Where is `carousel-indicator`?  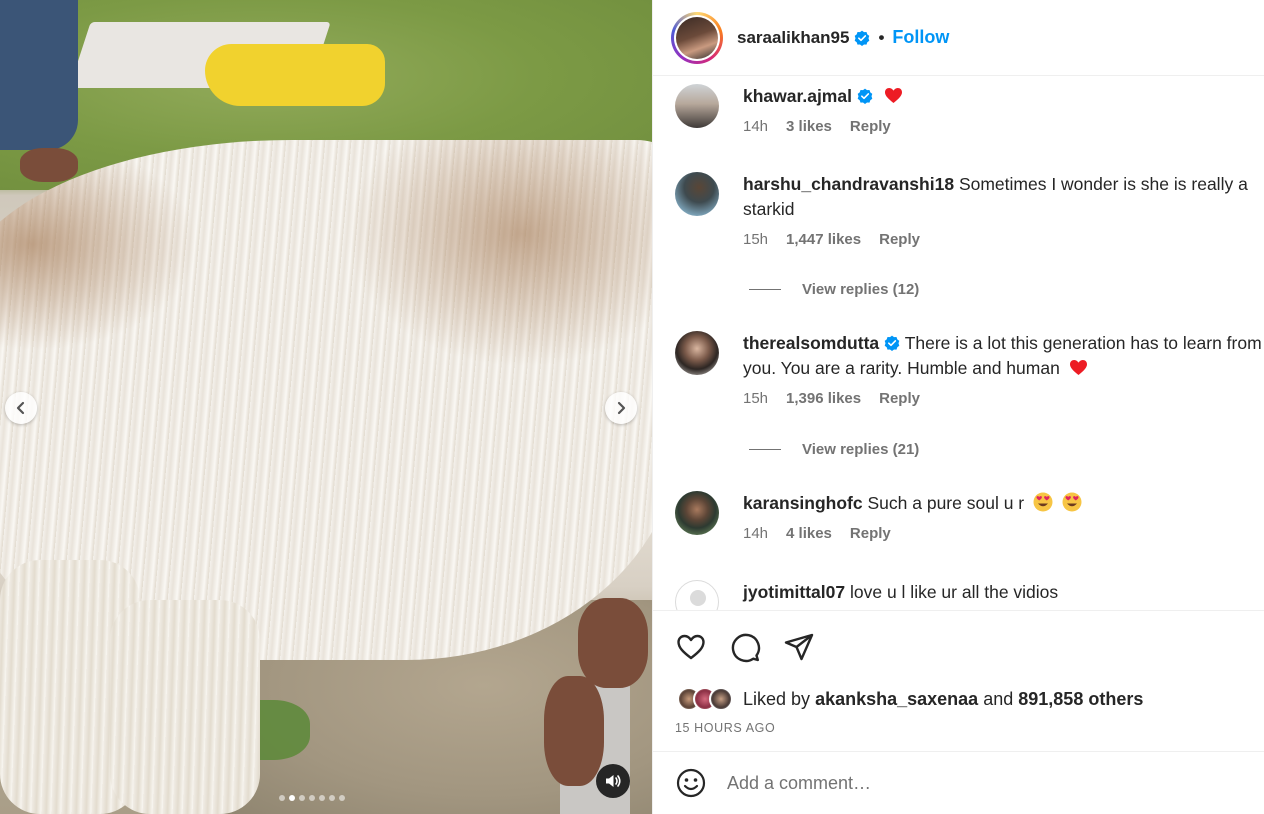 carousel-indicator is located at coordinates (312, 798).